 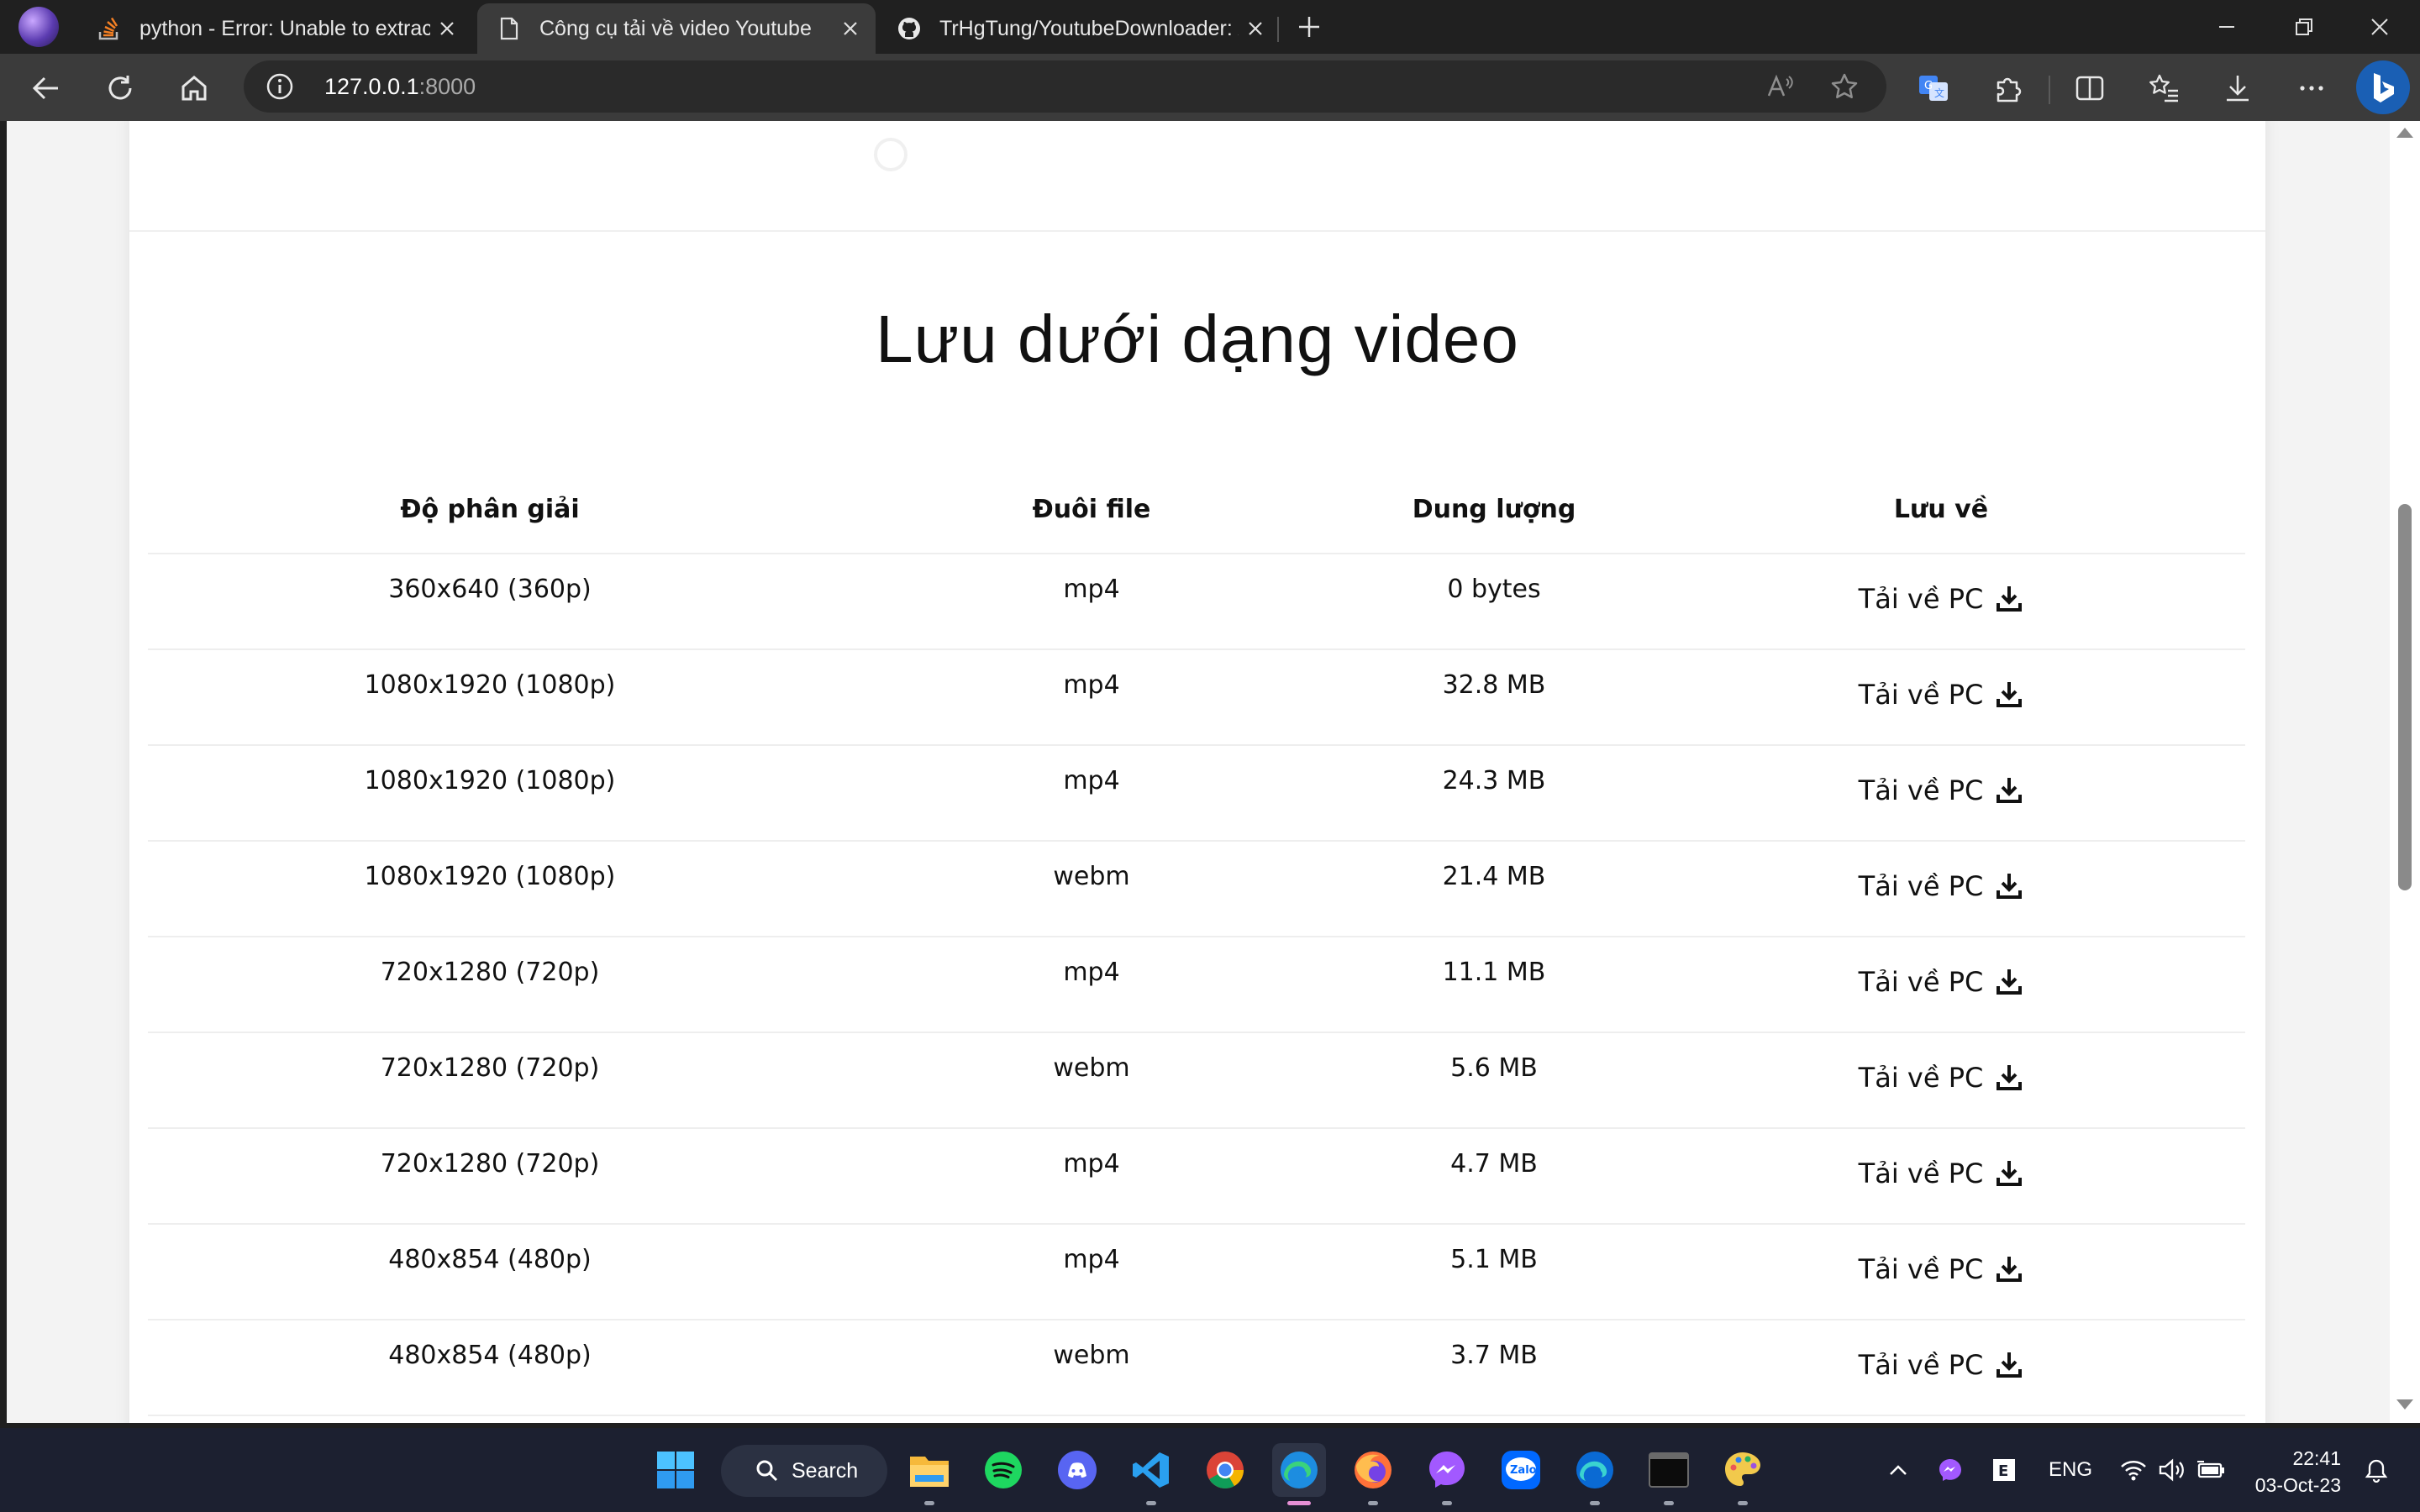 I want to click on tab-stackoverflow: python - Error: Unable to extract, so click(x=274, y=28).